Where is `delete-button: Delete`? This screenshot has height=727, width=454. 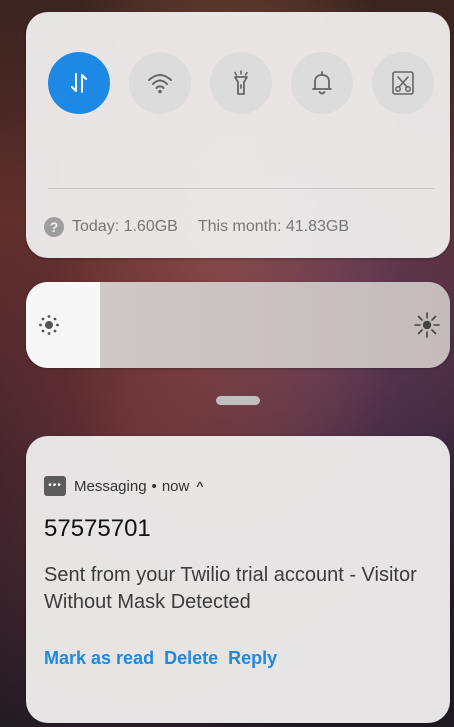 delete-button: Delete is located at coordinates (191, 658).